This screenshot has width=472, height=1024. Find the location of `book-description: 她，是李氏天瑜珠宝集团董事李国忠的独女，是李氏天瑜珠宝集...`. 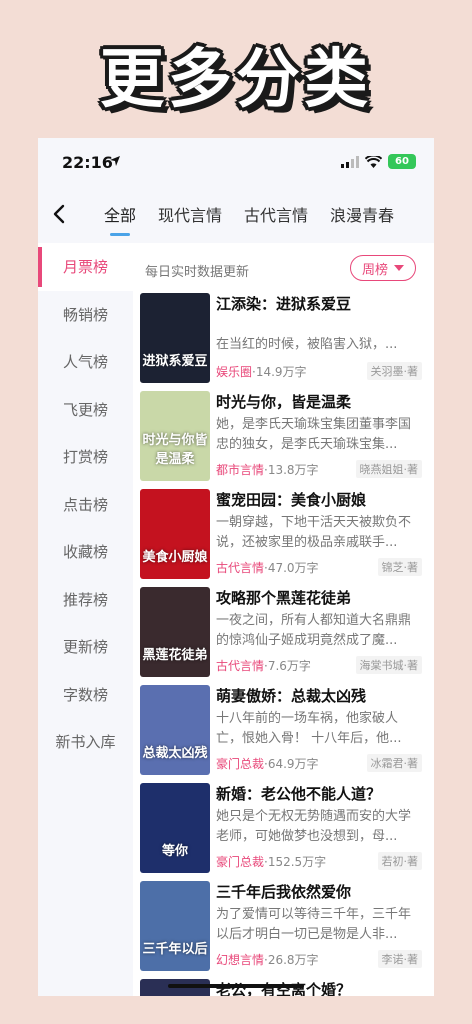

book-description: 她，是李氏天瑜珠宝集团董事李国忠的独女，是李氏天瑜珠宝集... is located at coordinates (314, 434).